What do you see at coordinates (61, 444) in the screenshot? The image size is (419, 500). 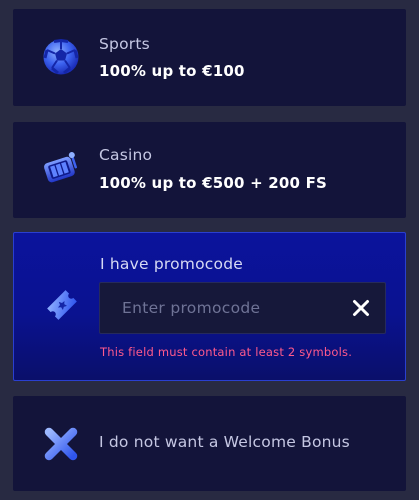 I see `x-icon` at bounding box center [61, 444].